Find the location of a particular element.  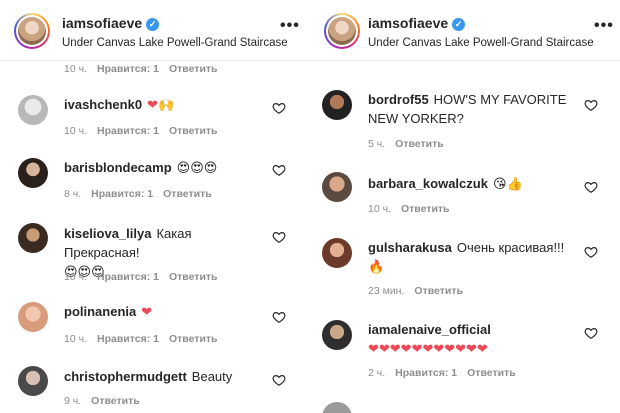

comment-text: ivashchenk0 ❤🙌 is located at coordinates (164, 104).